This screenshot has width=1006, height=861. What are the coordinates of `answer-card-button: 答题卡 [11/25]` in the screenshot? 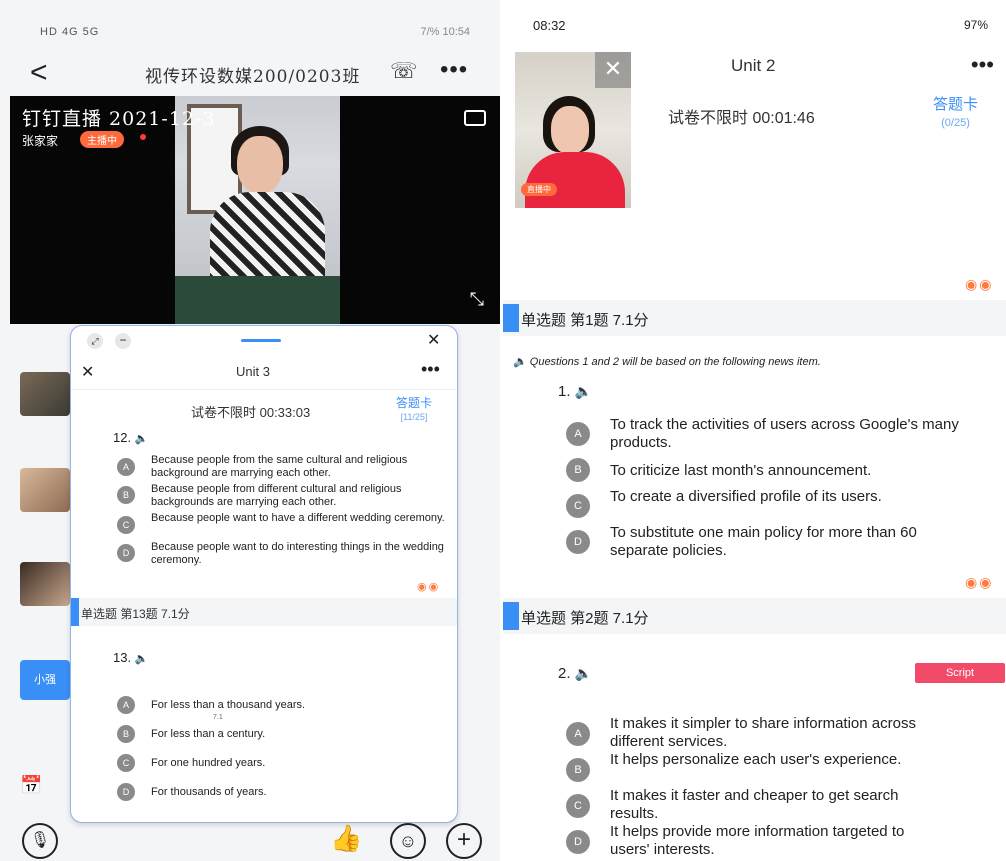 It's located at (414, 410).